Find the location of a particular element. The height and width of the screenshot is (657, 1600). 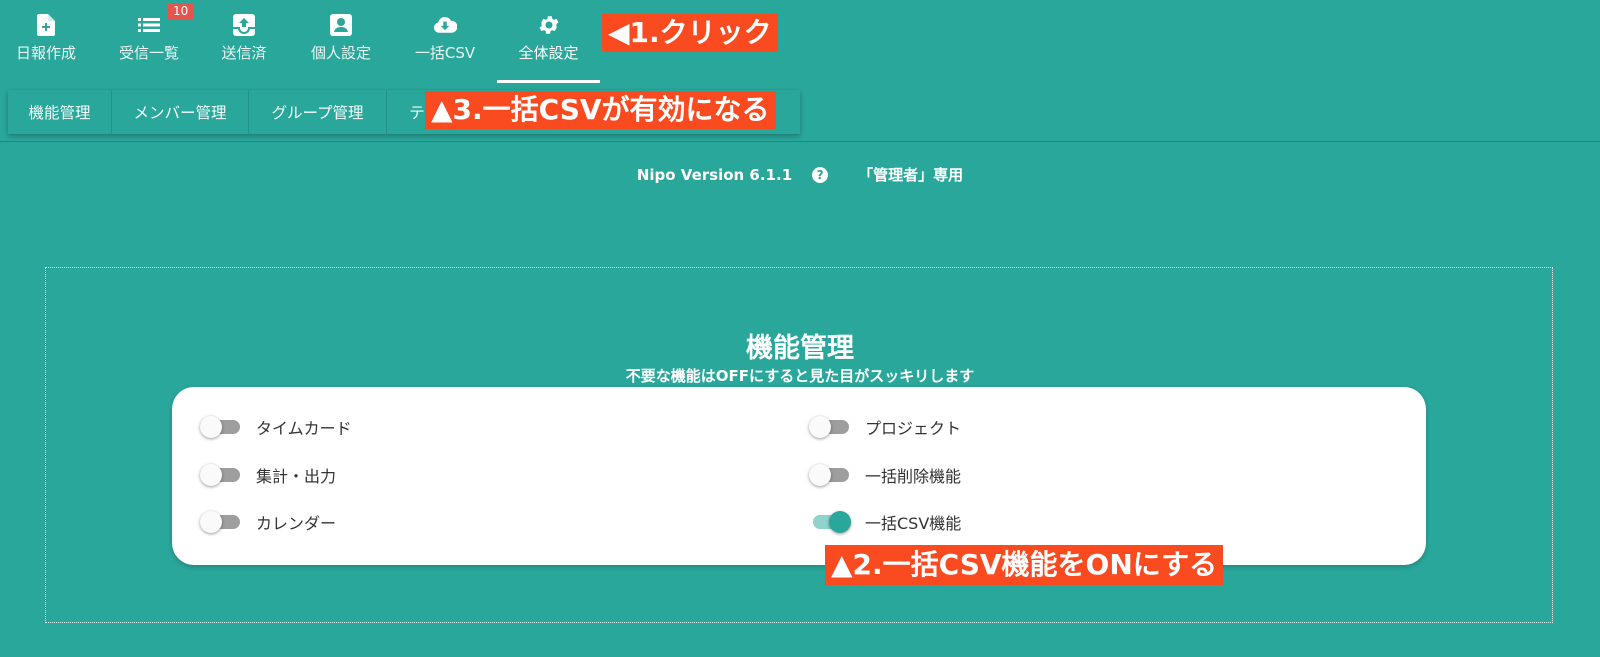

feature-calendar: カレンダー is located at coordinates (268, 522).